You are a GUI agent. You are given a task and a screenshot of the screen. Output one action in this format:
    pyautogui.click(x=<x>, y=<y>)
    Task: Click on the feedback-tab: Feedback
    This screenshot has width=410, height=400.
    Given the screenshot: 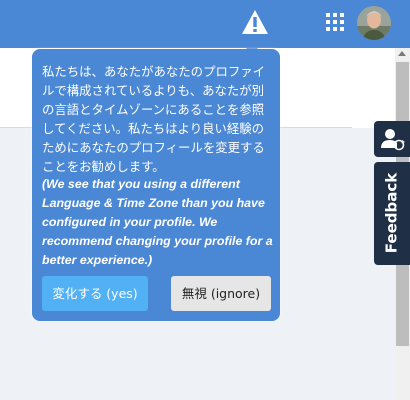 What is the action you would take?
    pyautogui.click(x=392, y=213)
    